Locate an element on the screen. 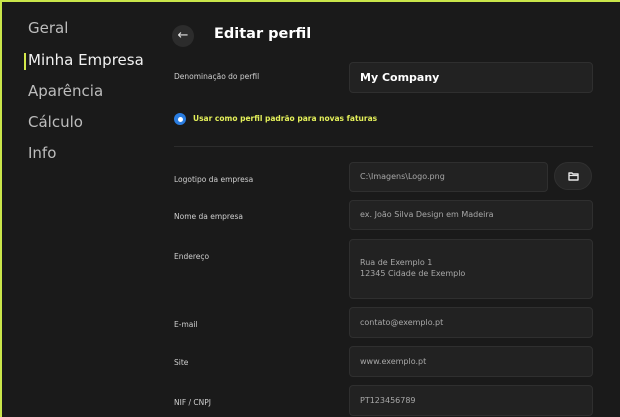 The image size is (620, 417). company-name-input: ex. João Silva Design em Madeira is located at coordinates (471, 215).